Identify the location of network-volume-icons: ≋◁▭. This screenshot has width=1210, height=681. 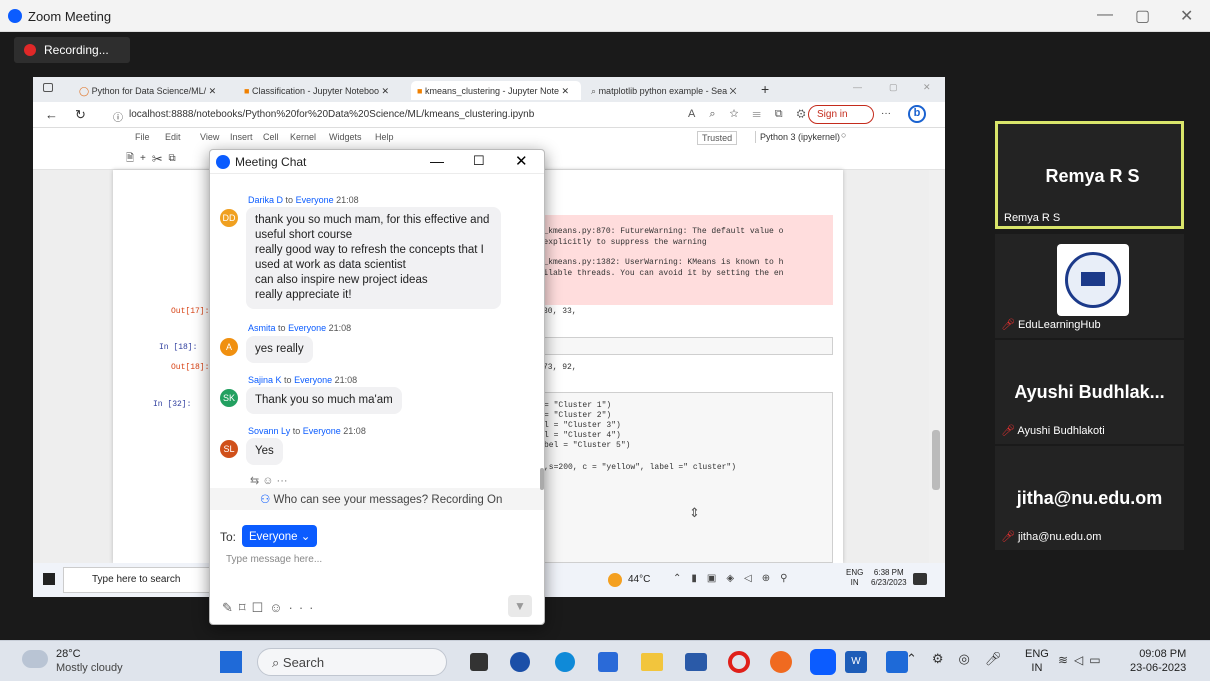
(1082, 660).